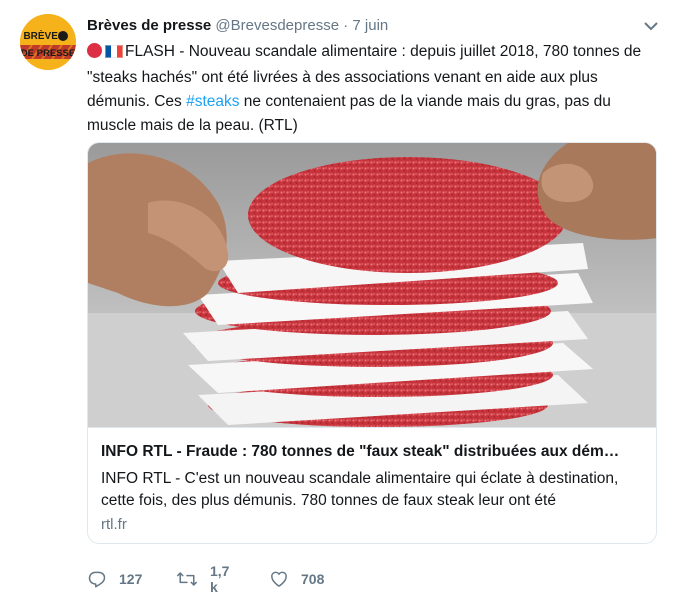  I want to click on france-flag-emoji-icon, so click(114, 54).